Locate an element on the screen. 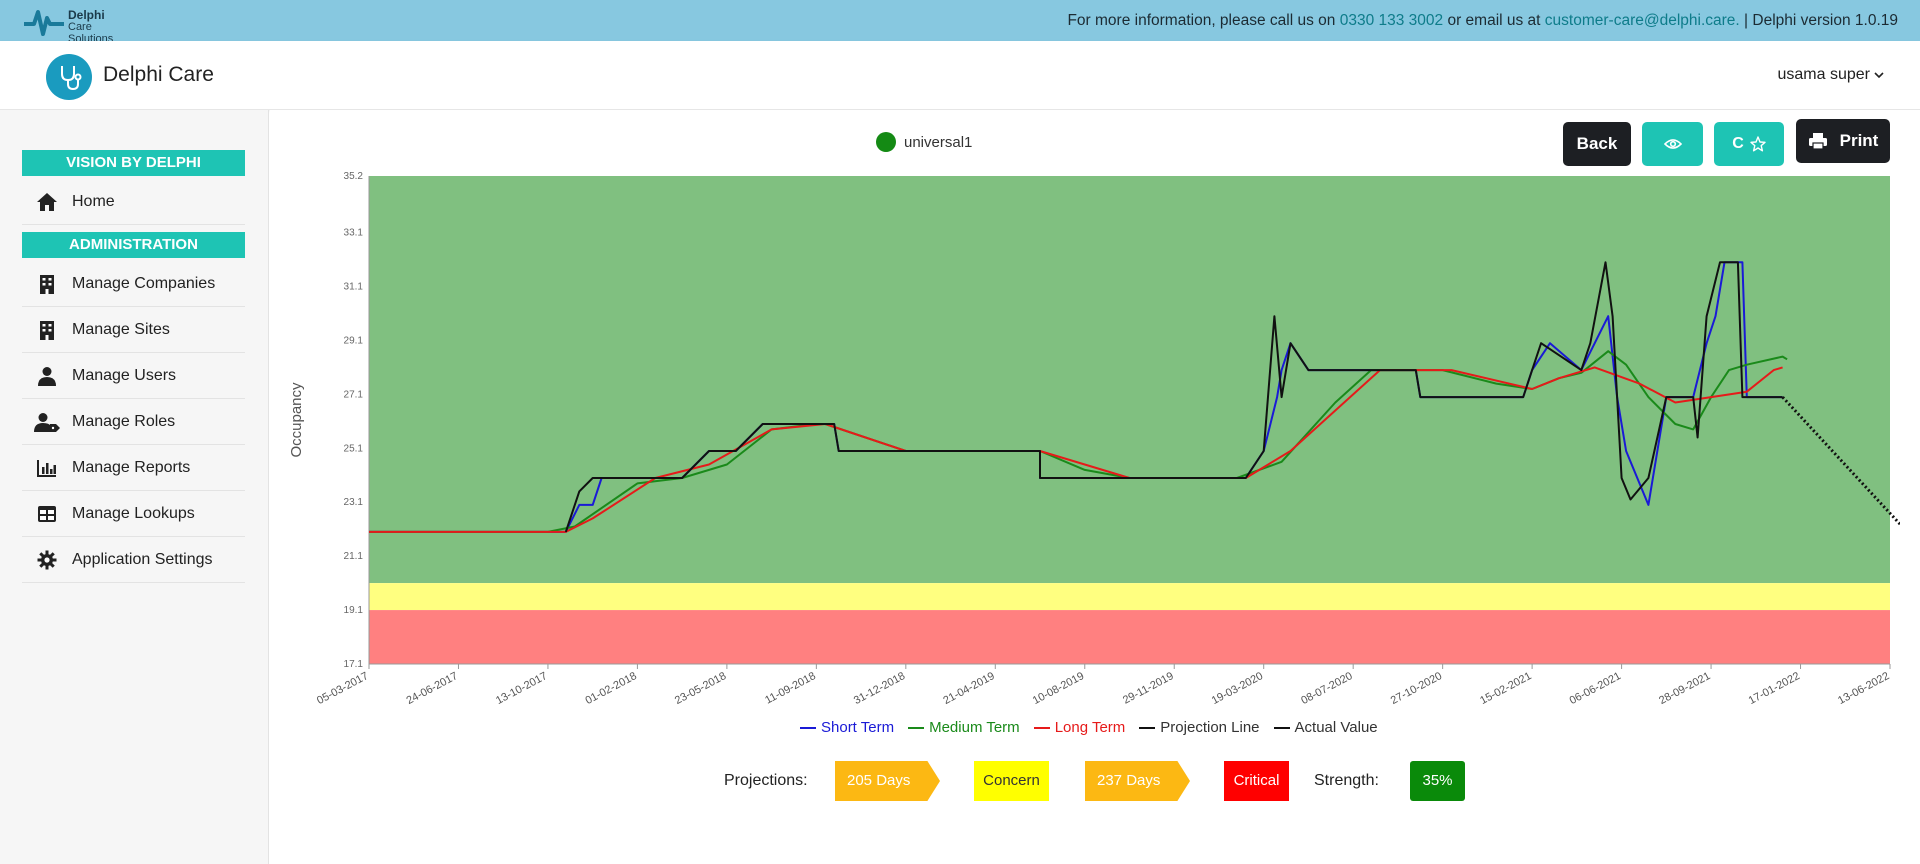 The height and width of the screenshot is (864, 1920). sidebar-item-manage-sites: Manage Sites is located at coordinates (133, 330).